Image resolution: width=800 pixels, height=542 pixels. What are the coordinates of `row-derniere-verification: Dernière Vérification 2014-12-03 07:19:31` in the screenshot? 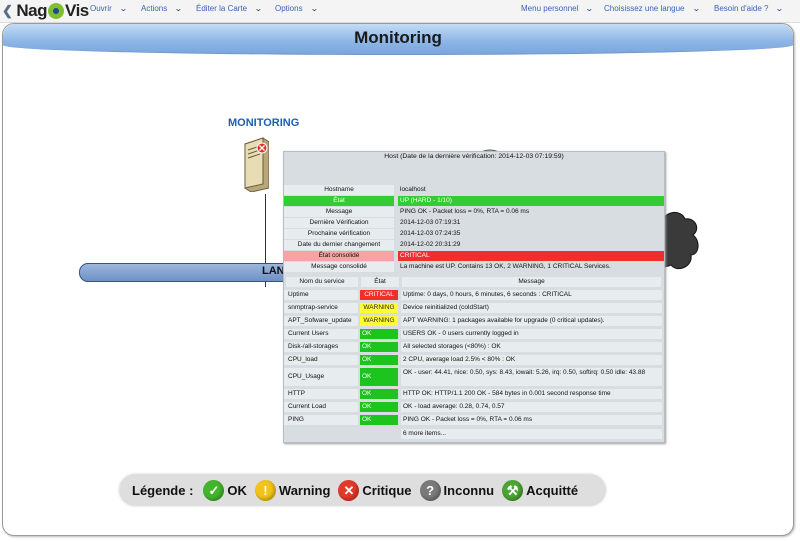 It's located at (474, 223).